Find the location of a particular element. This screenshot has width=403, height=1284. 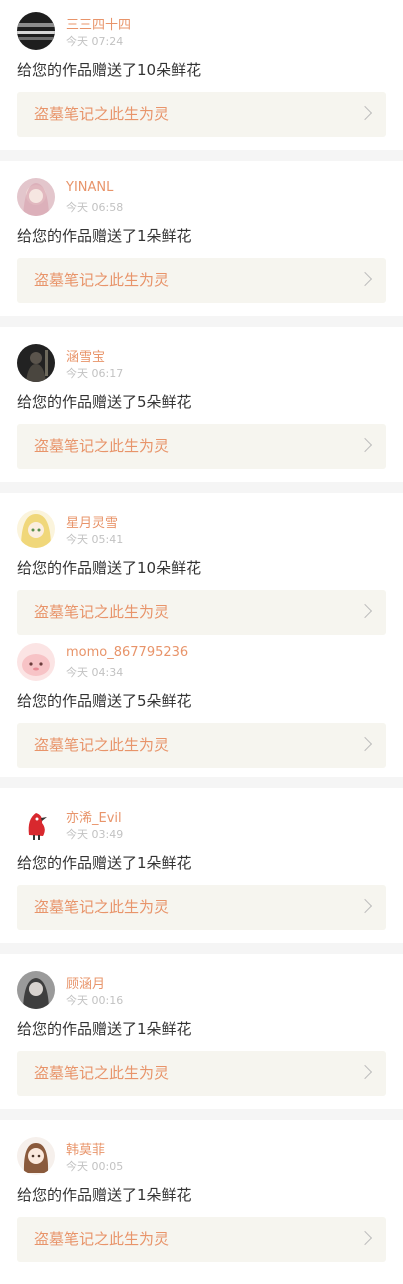

timestamp: 今天 05:41 is located at coordinates (95, 539).